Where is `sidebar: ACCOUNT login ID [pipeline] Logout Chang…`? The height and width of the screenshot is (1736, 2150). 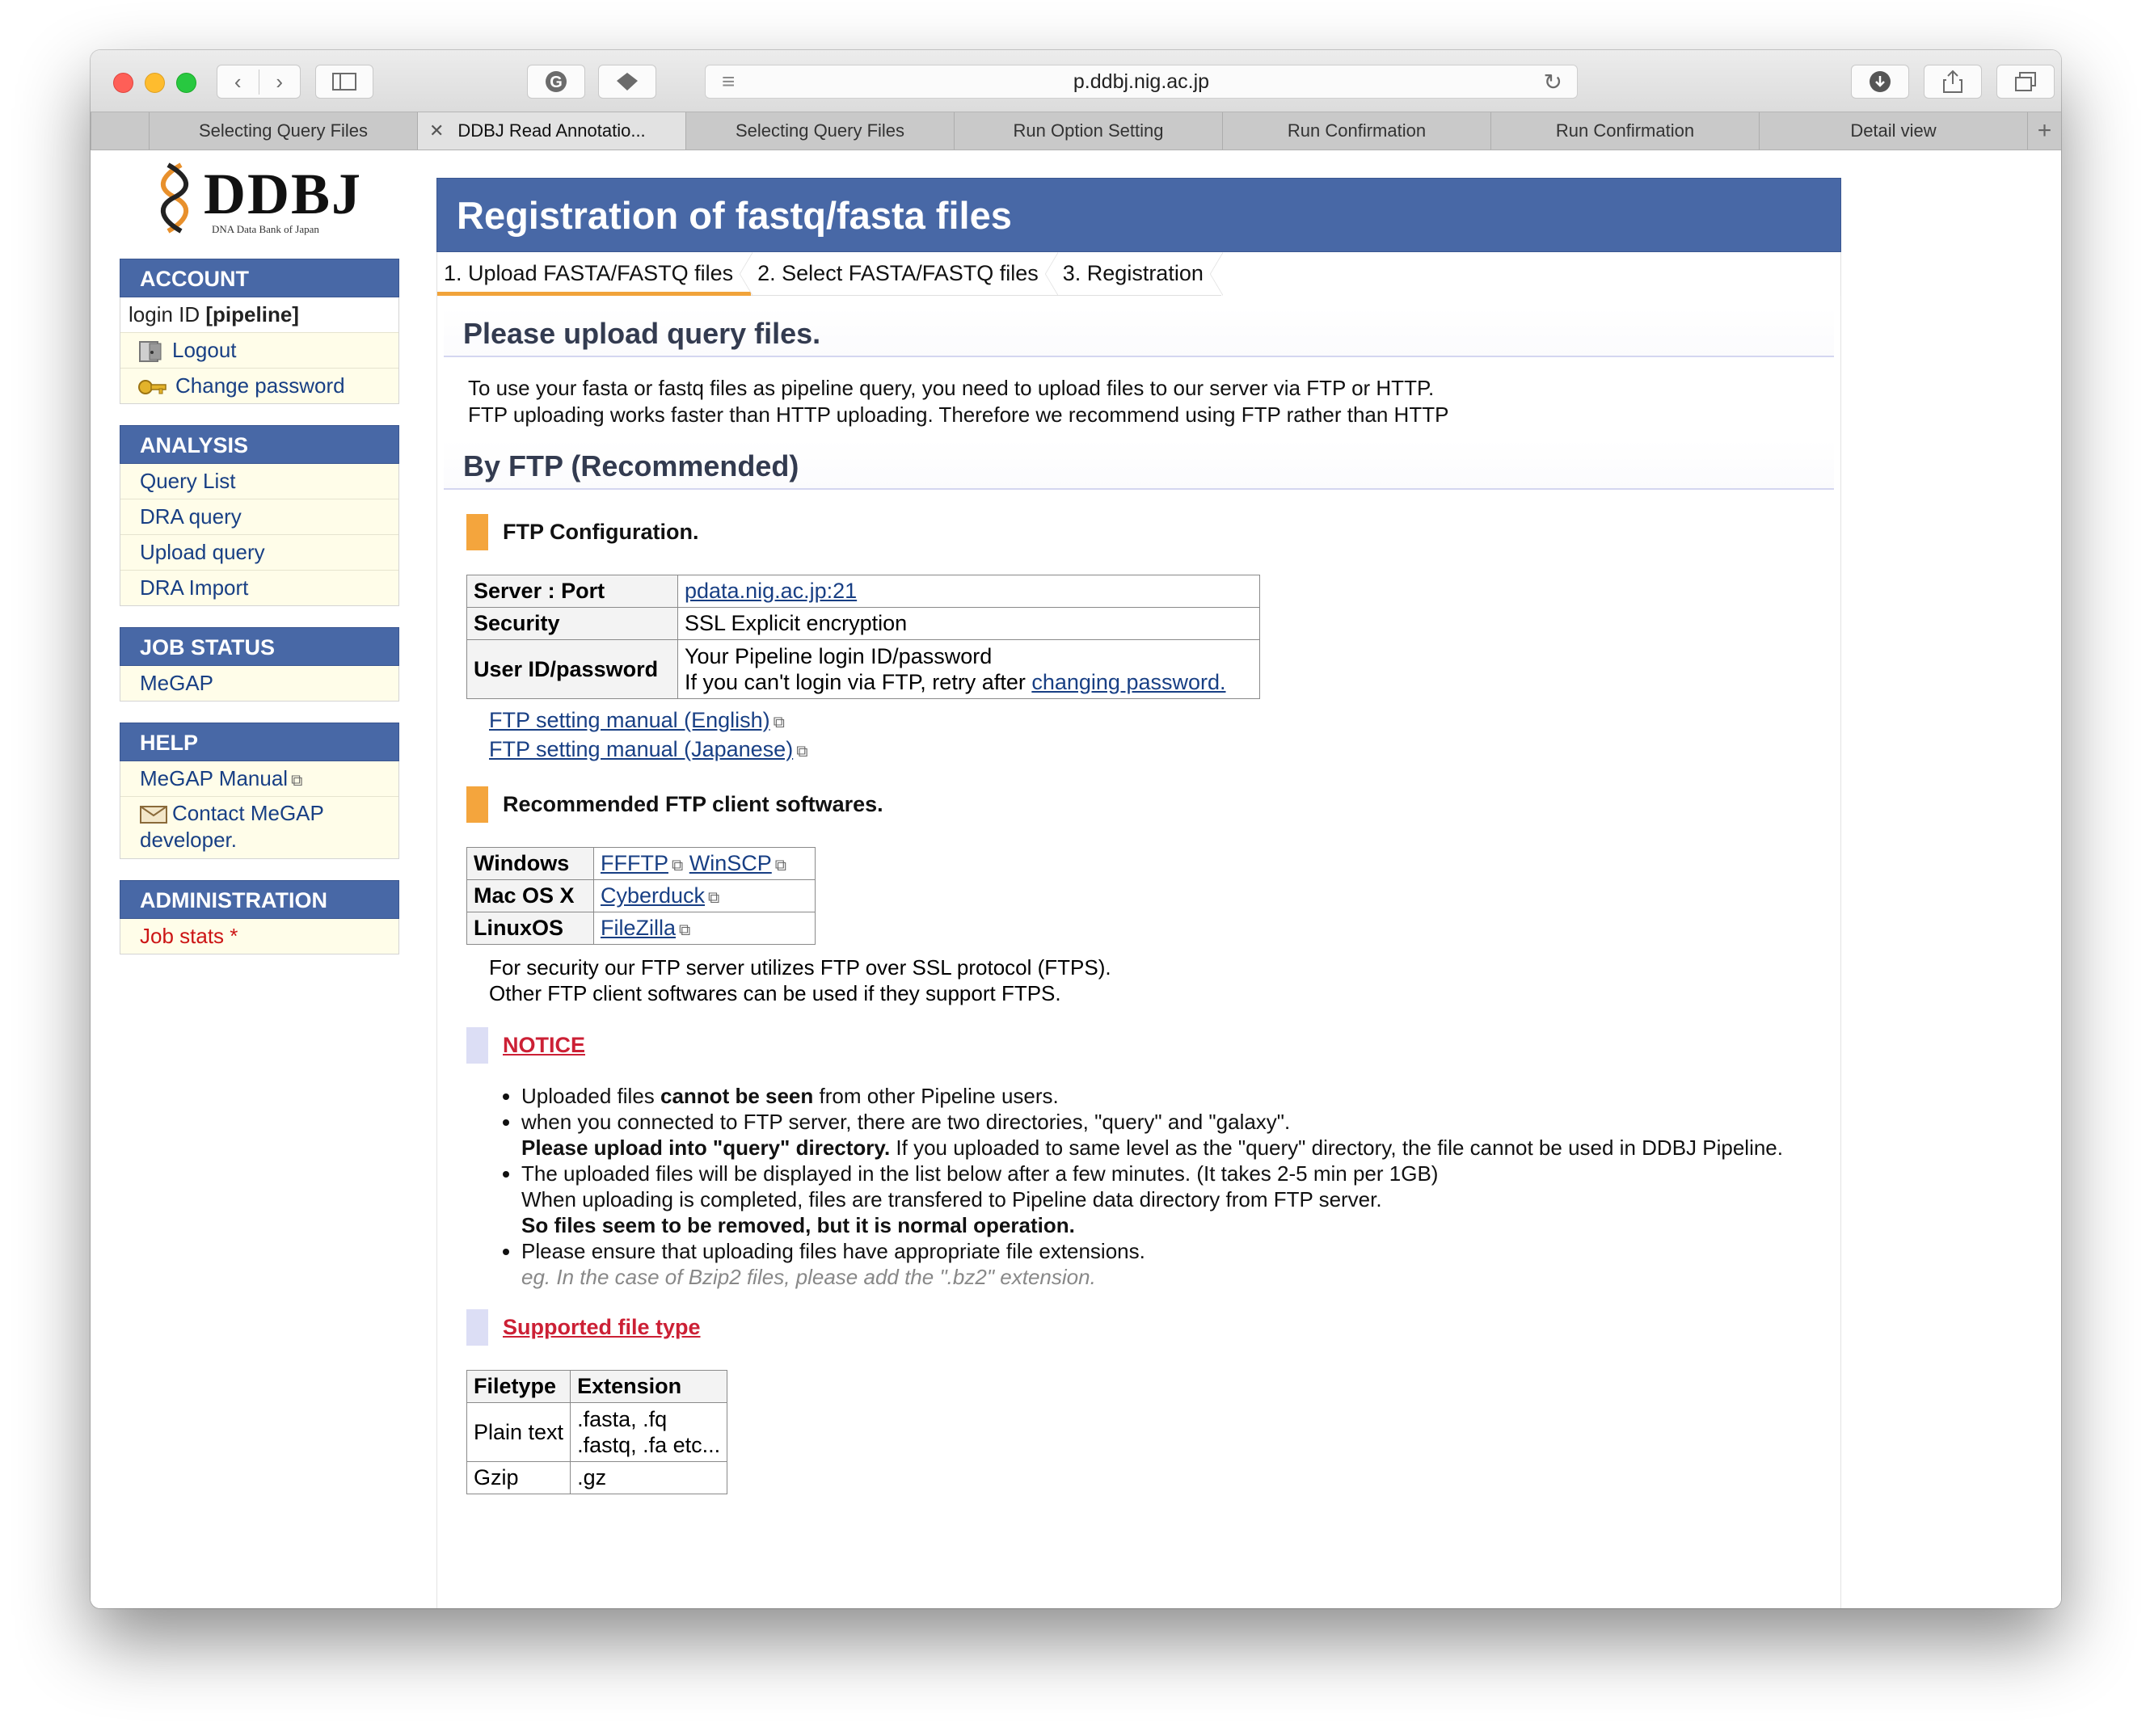 sidebar: ACCOUNT login ID [pipeline] Logout Chang… is located at coordinates (259, 606).